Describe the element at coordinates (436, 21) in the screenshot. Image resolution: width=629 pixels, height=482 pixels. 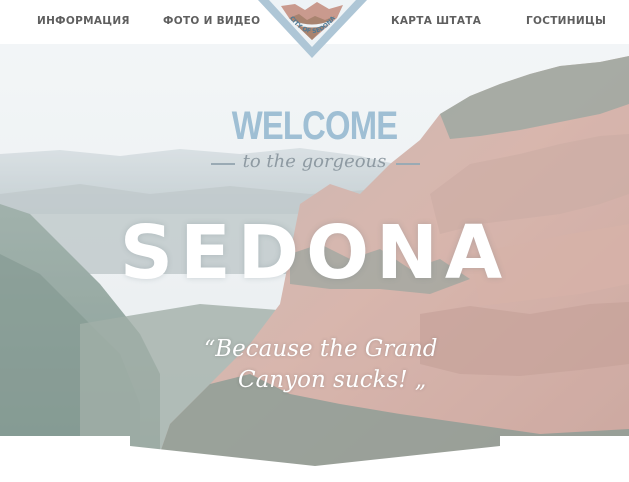
I see `nav-link-state-map: КАРТА ШТАТА` at that location.